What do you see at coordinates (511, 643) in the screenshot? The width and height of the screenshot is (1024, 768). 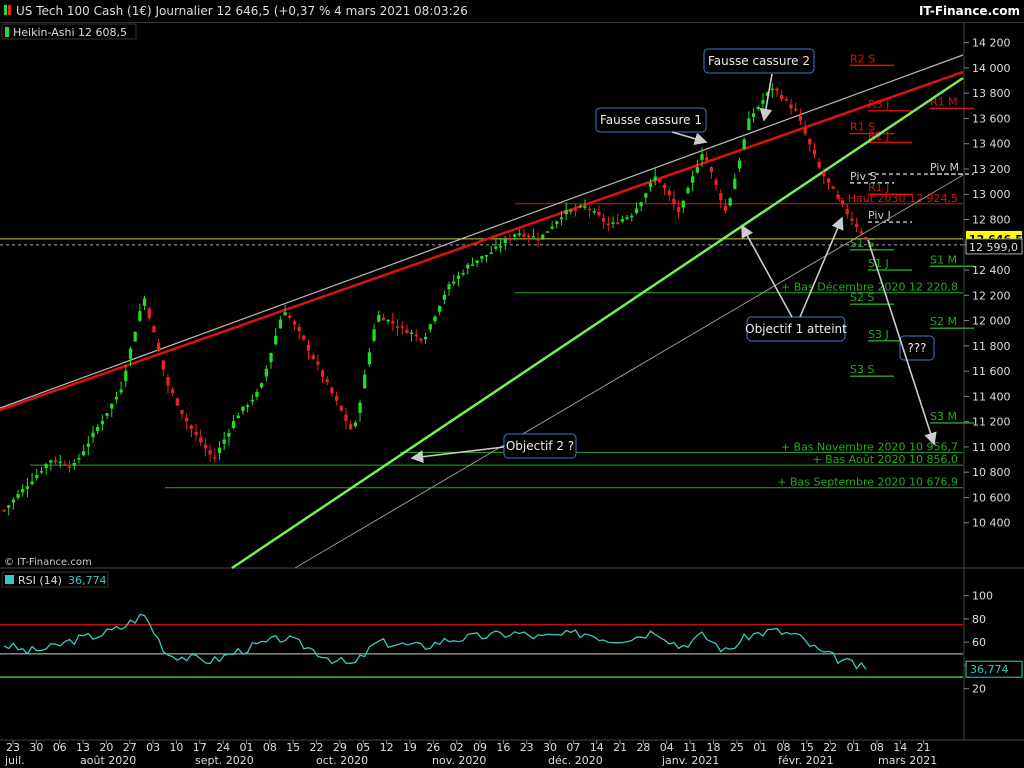 I see `rsi-panel: 1008060402036,774` at bounding box center [511, 643].